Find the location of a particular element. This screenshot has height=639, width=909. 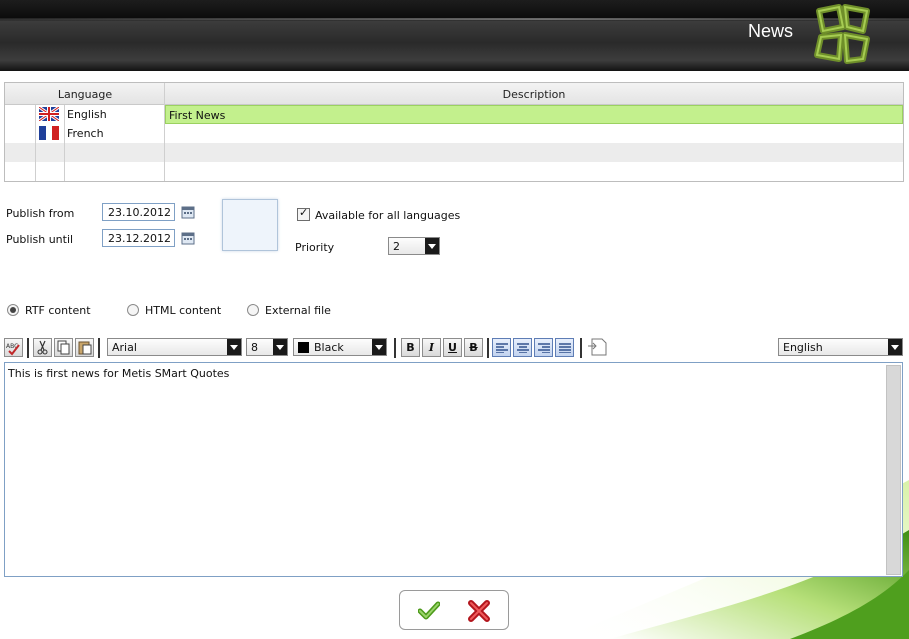

external-file-radio is located at coordinates (253, 310).